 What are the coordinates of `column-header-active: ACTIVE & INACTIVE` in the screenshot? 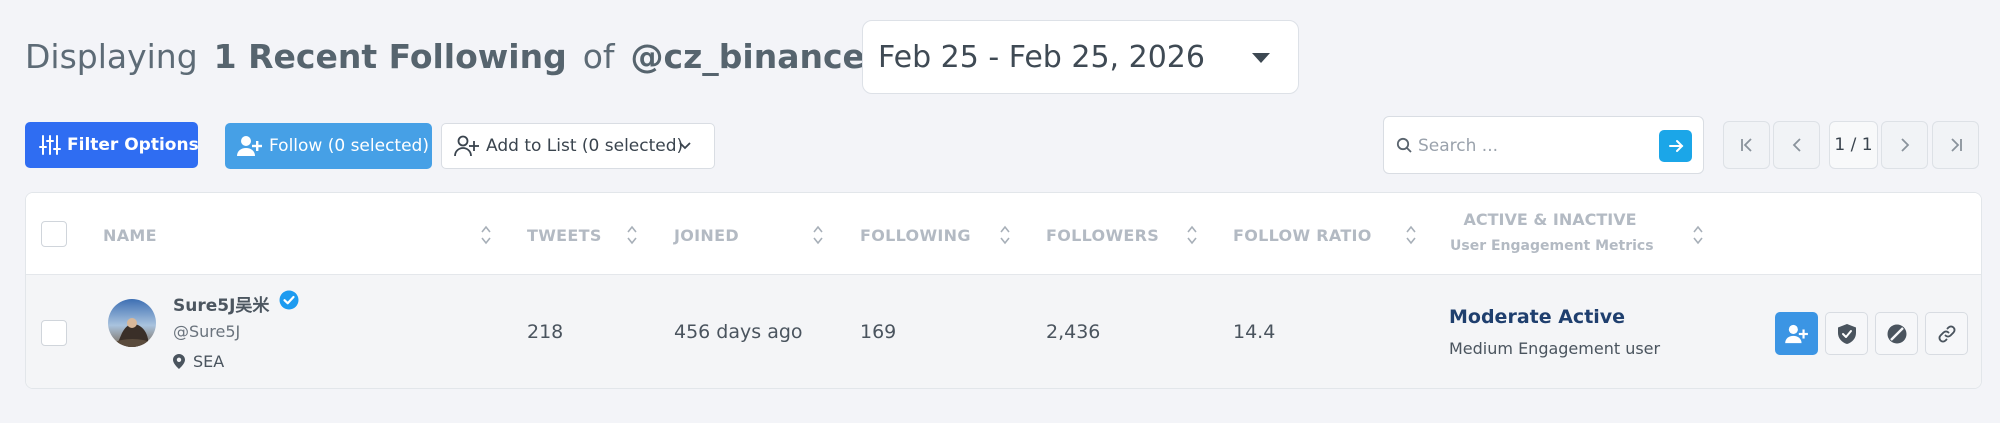 It's located at (1550, 219).